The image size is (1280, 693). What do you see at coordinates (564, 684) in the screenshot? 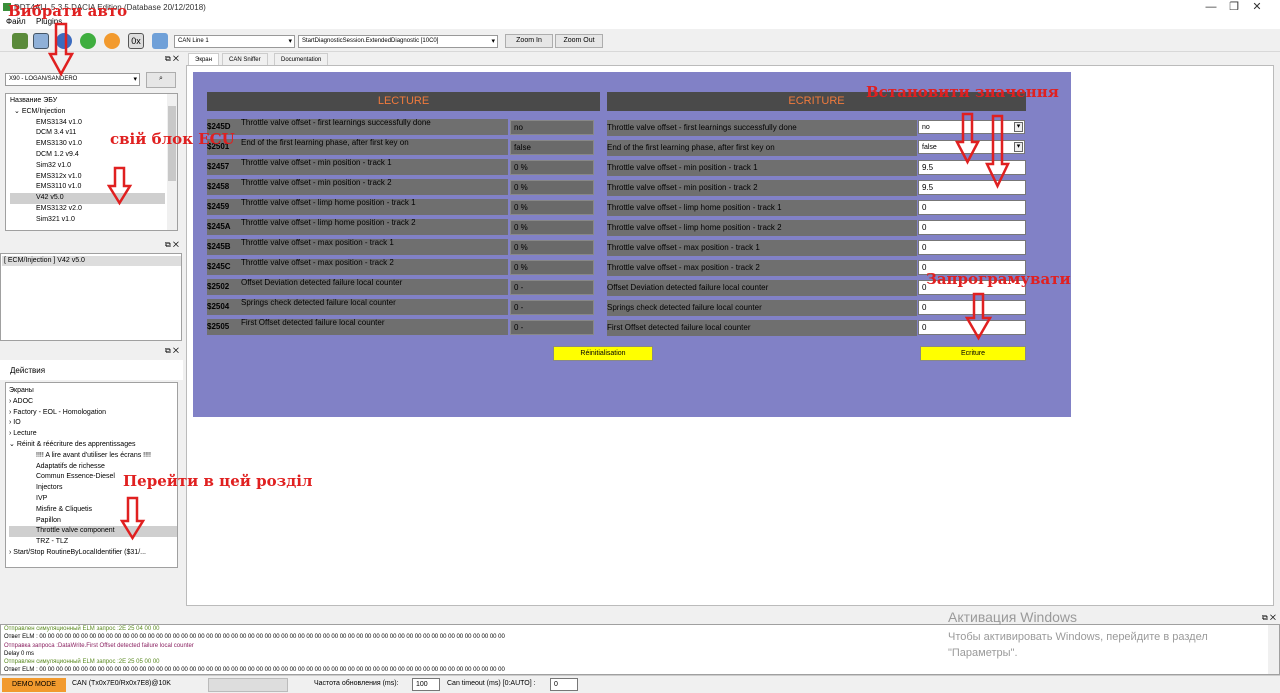
I see `timeout-input: 0` at bounding box center [564, 684].